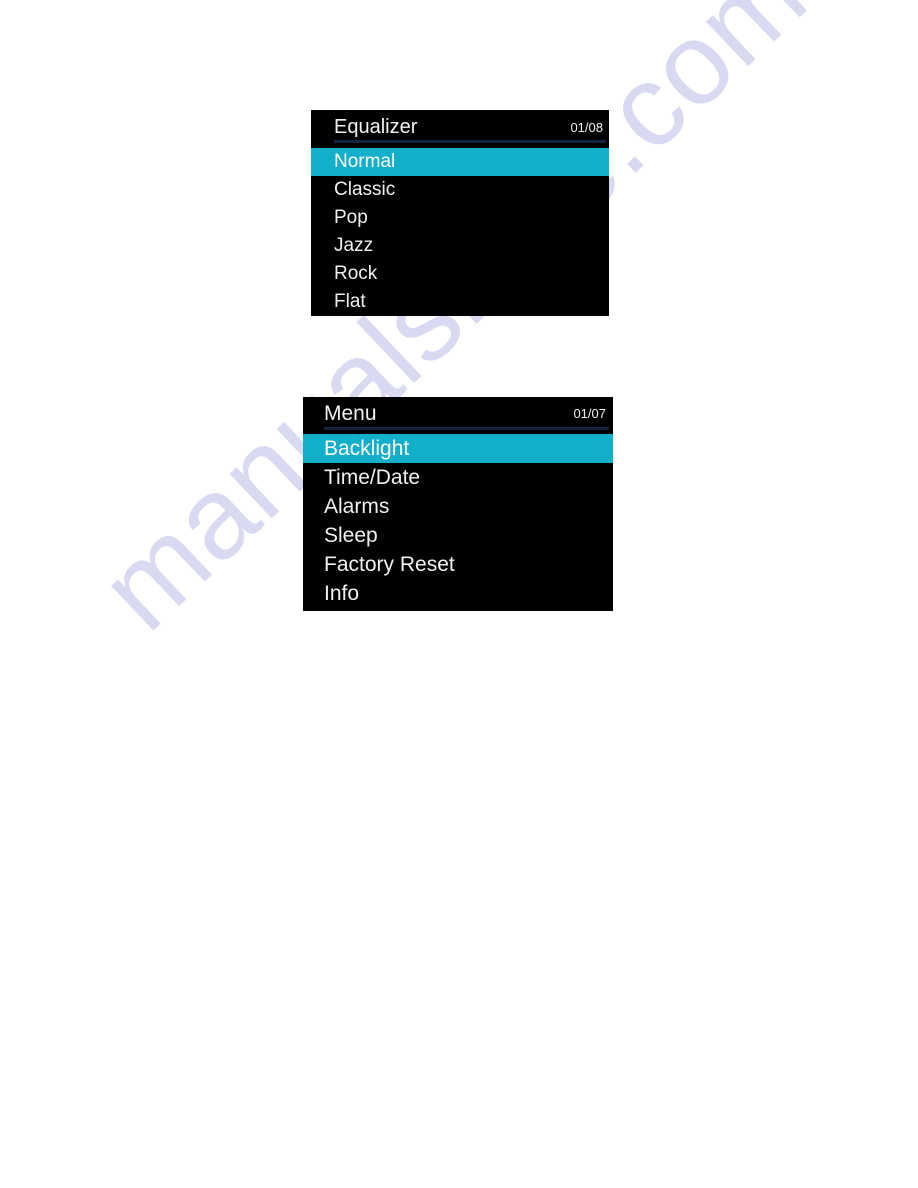 This screenshot has height=1188, width=918. I want to click on menu-title-separator, so click(466, 428).